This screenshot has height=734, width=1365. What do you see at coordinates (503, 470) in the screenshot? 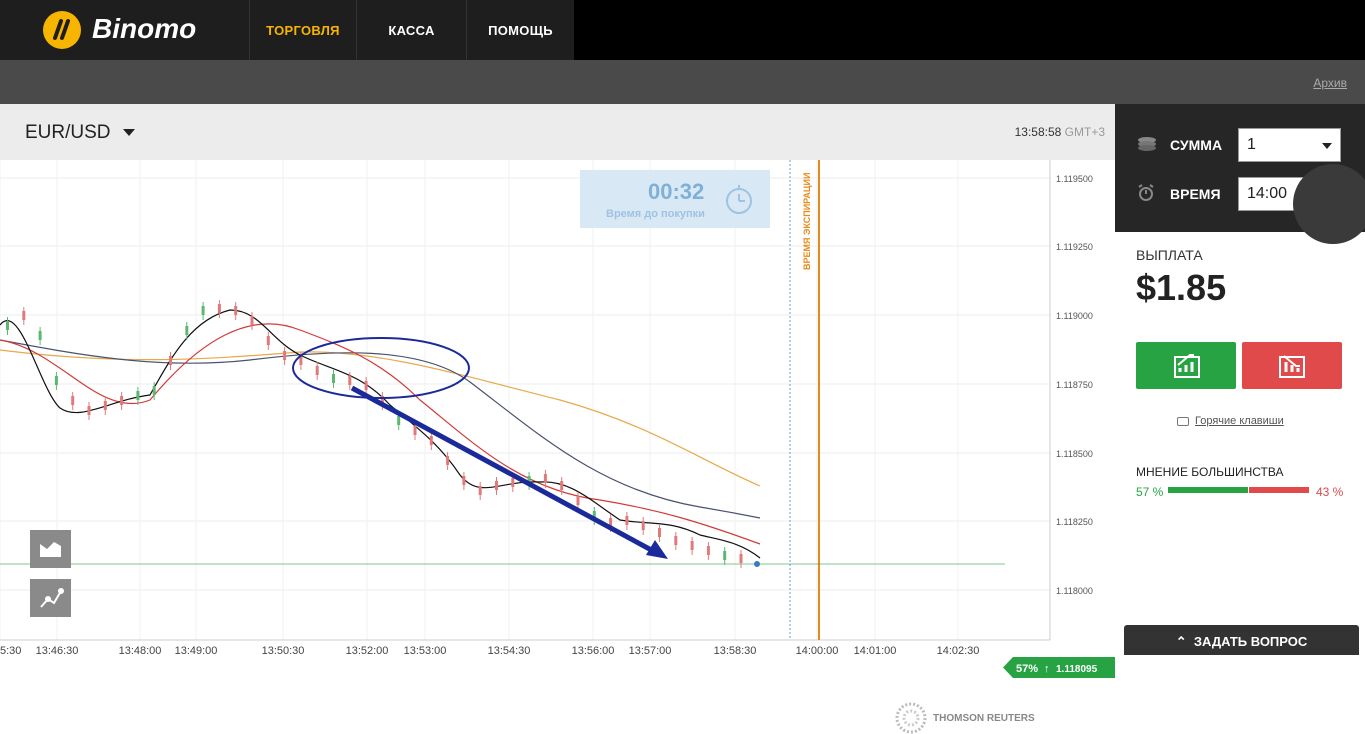
I see `trend-arrow` at bounding box center [503, 470].